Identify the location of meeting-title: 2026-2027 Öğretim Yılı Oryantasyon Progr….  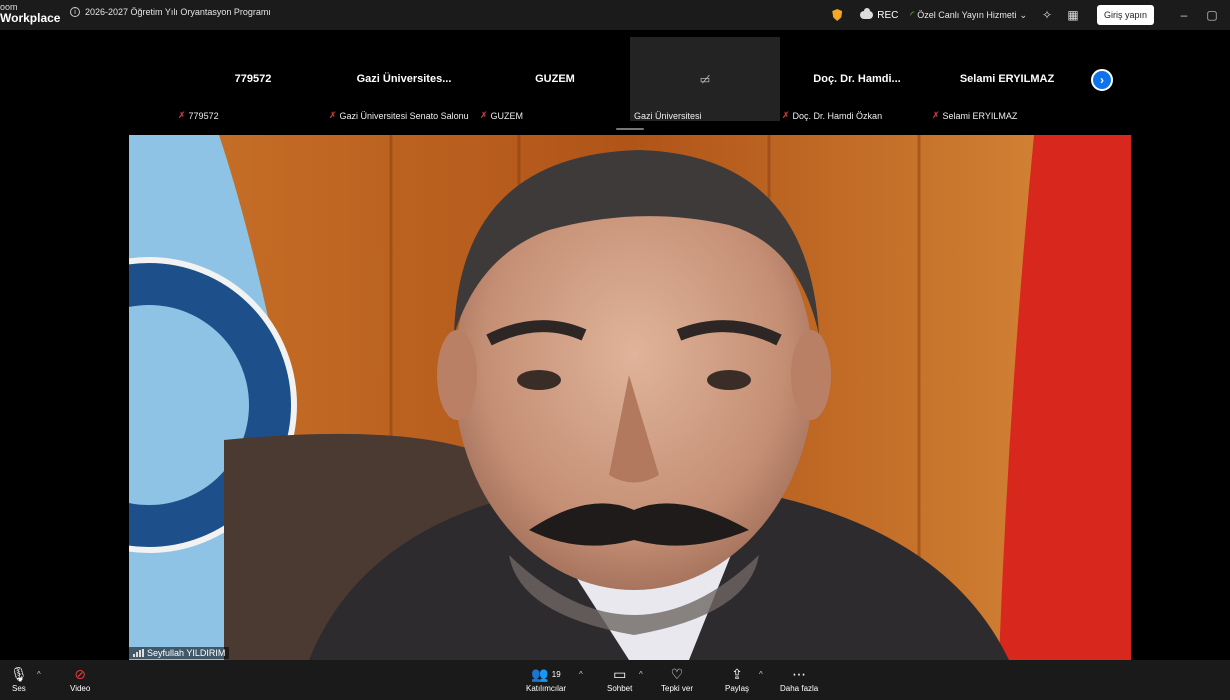
(178, 12).